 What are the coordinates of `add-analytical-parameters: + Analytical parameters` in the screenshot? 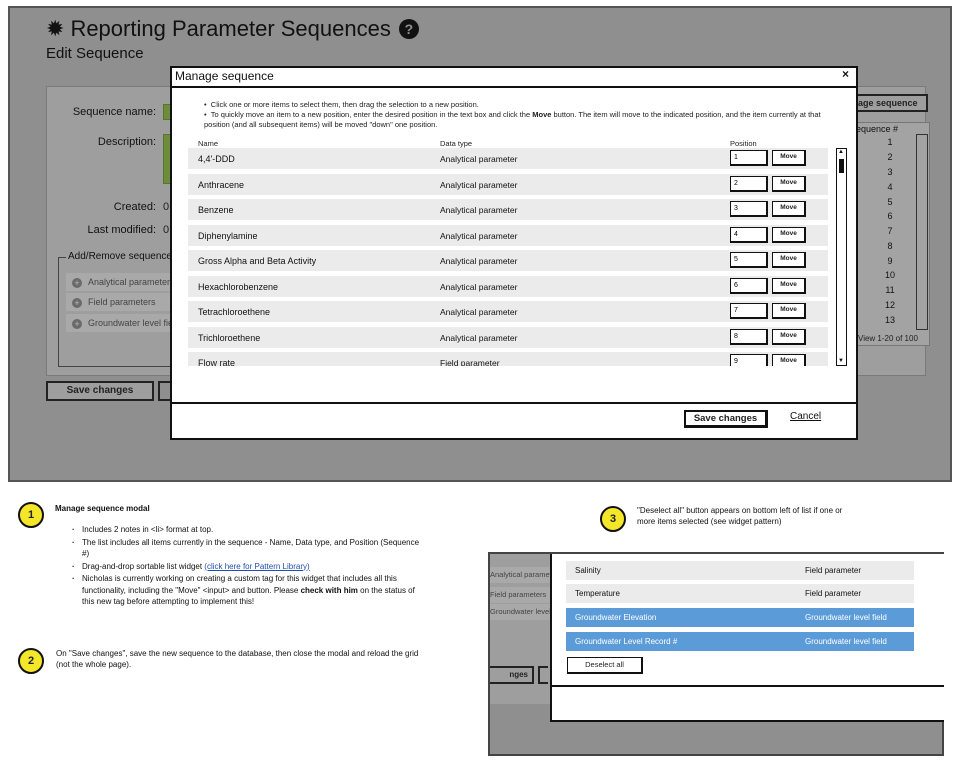 It's located at (122, 282).